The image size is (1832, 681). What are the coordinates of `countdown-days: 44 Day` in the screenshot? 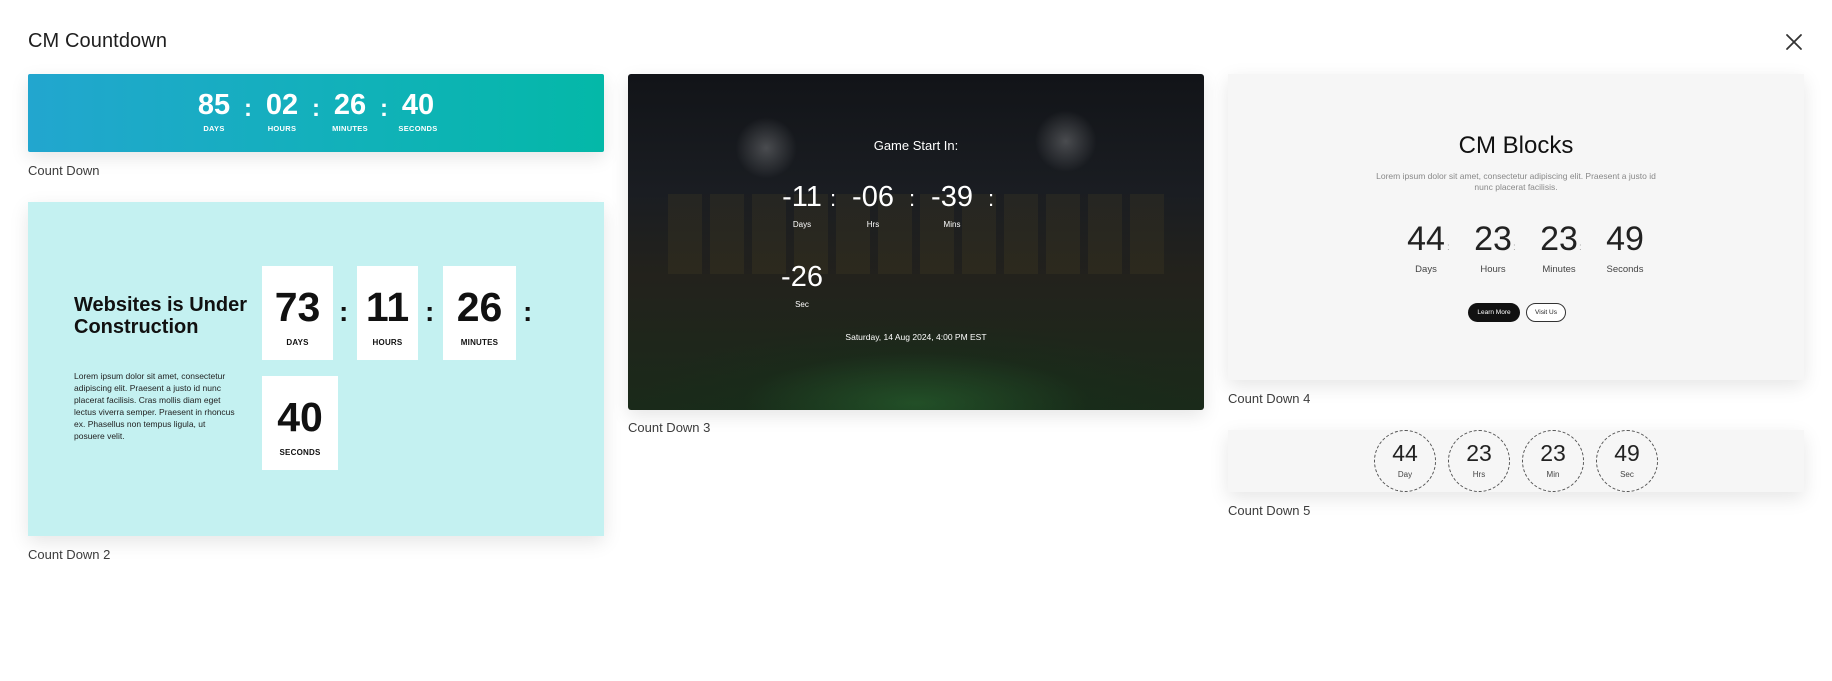 It's located at (1405, 461).